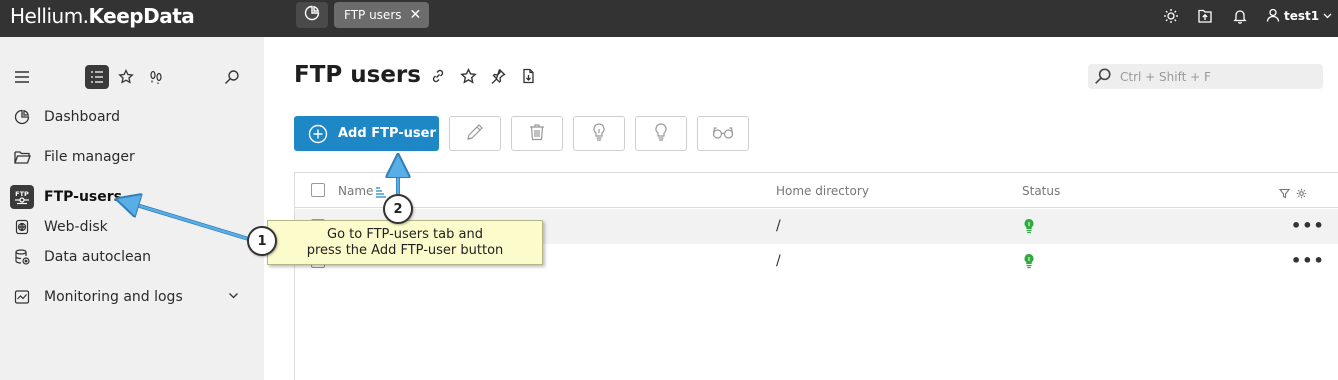  I want to click on tab-ftp-users: FTP users ✕, so click(382, 15).